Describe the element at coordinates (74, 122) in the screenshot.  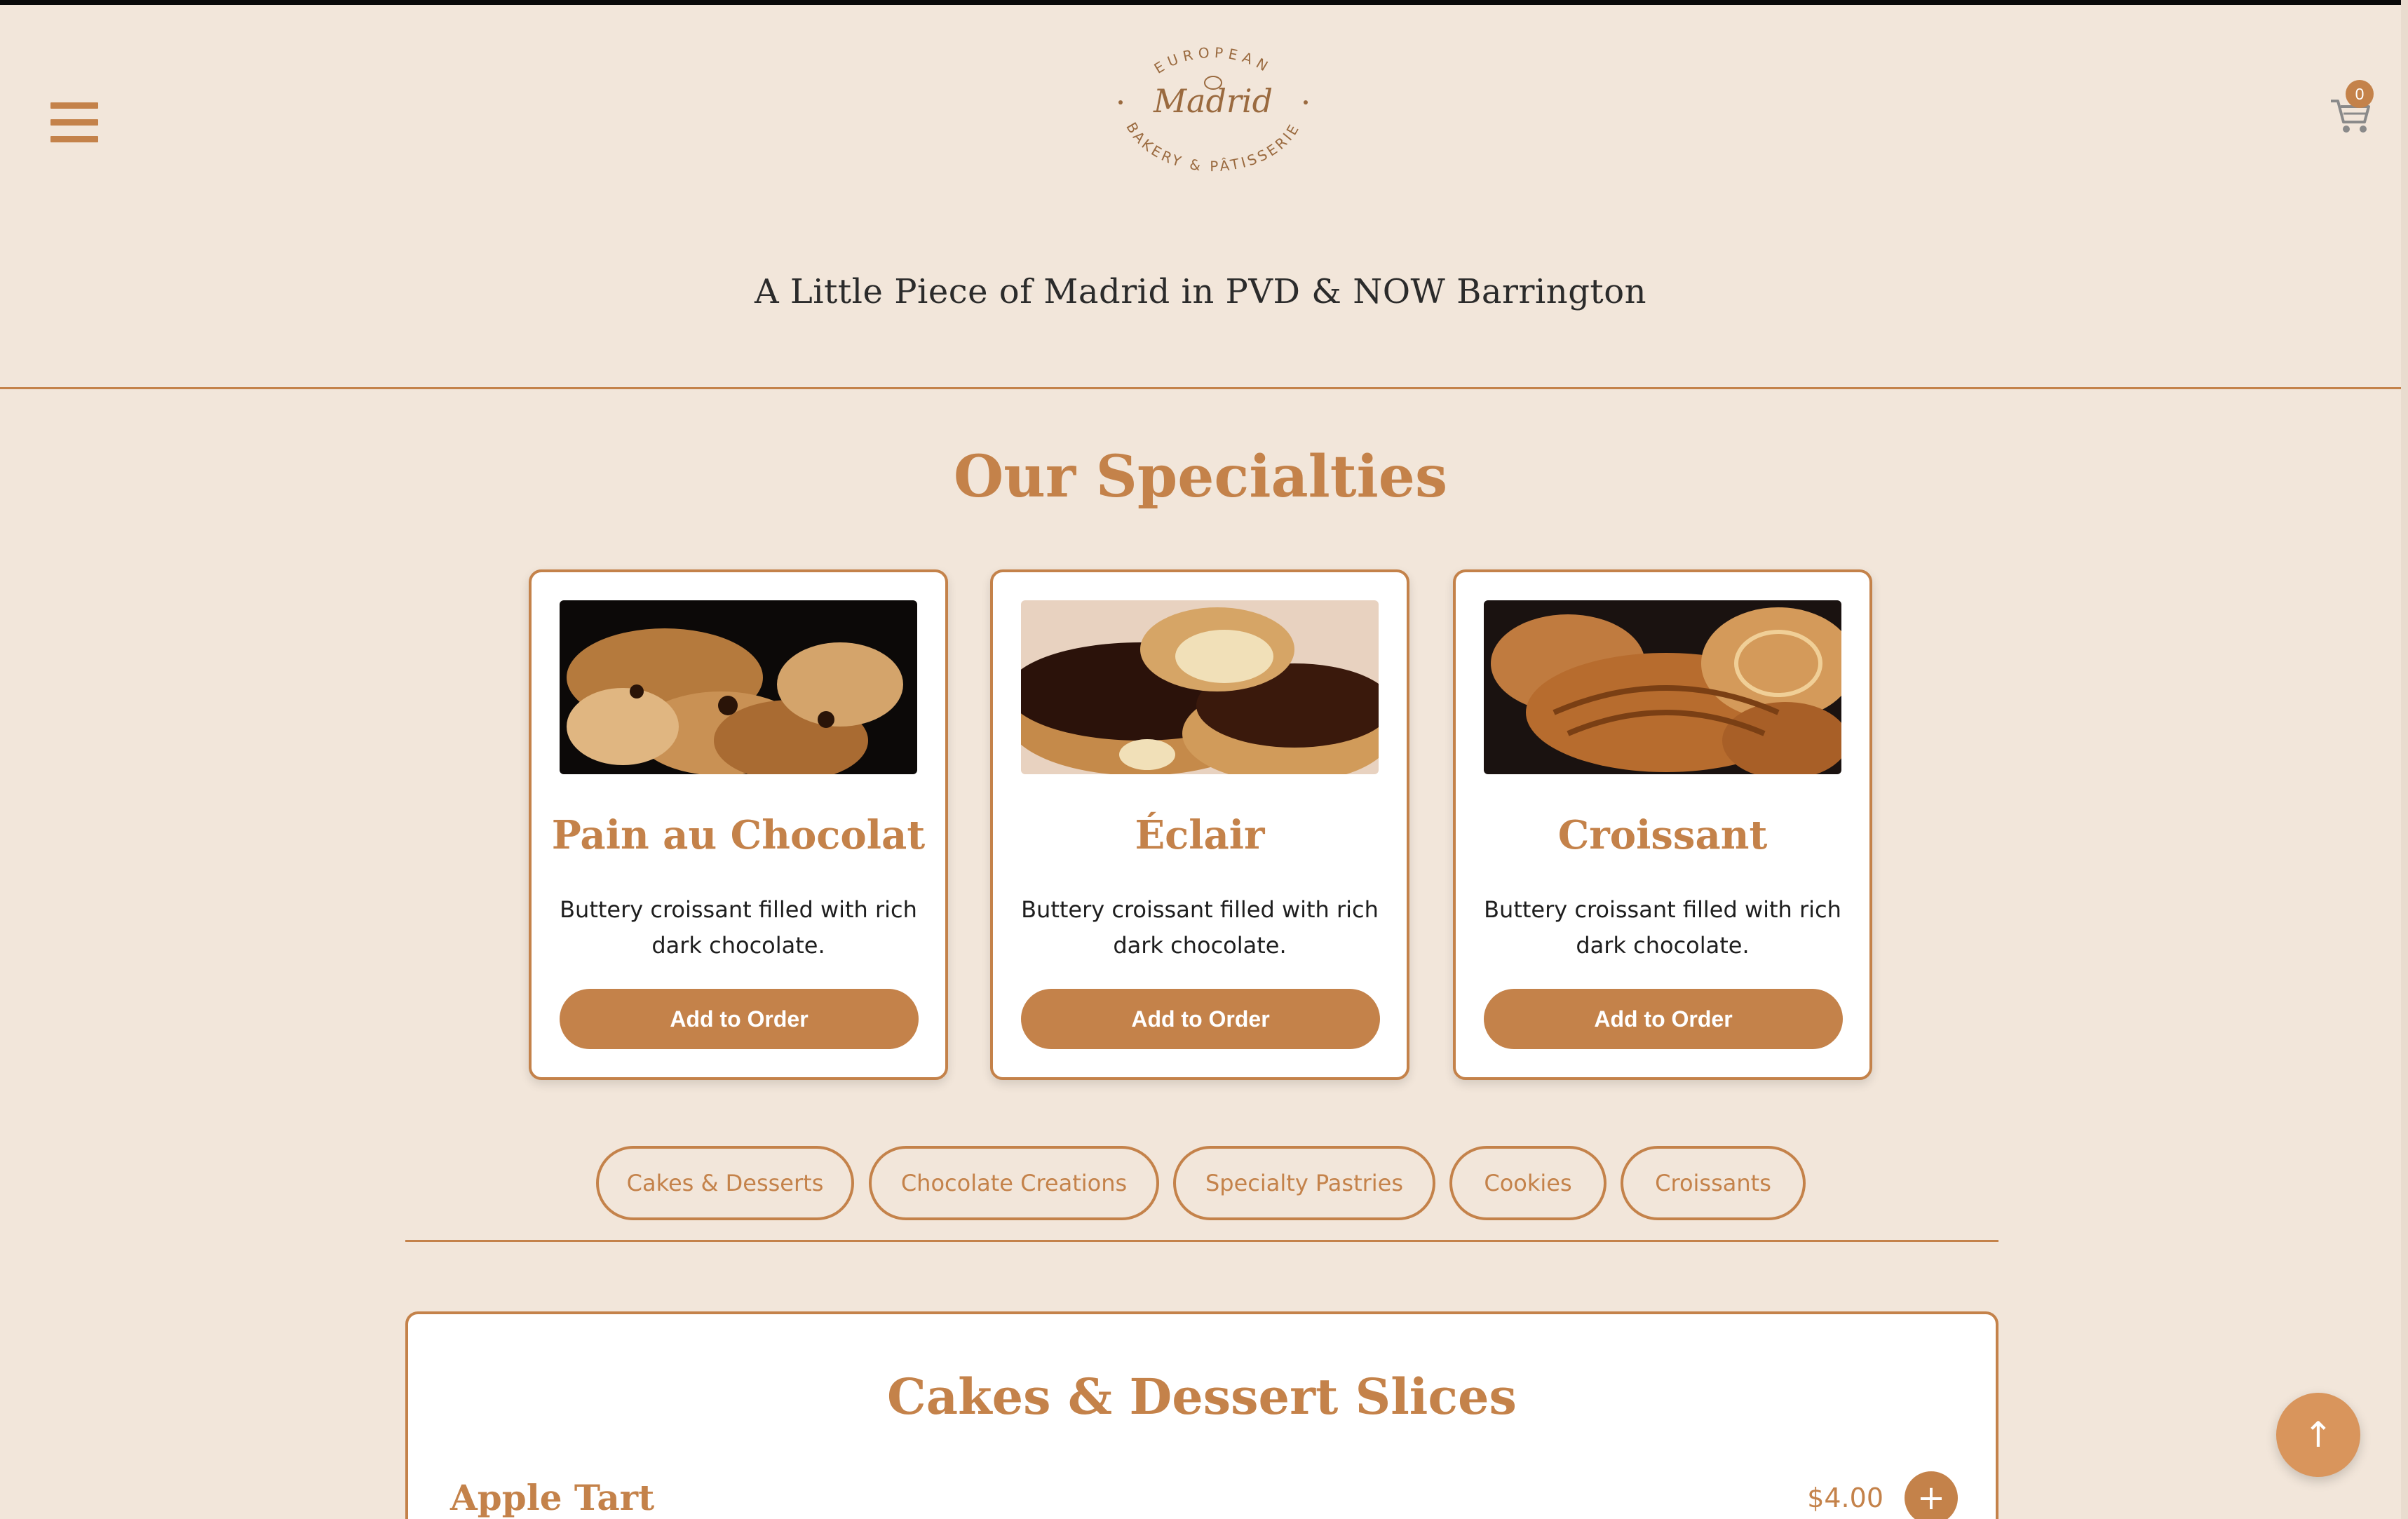
I see `hamburger-menu-icon` at that location.